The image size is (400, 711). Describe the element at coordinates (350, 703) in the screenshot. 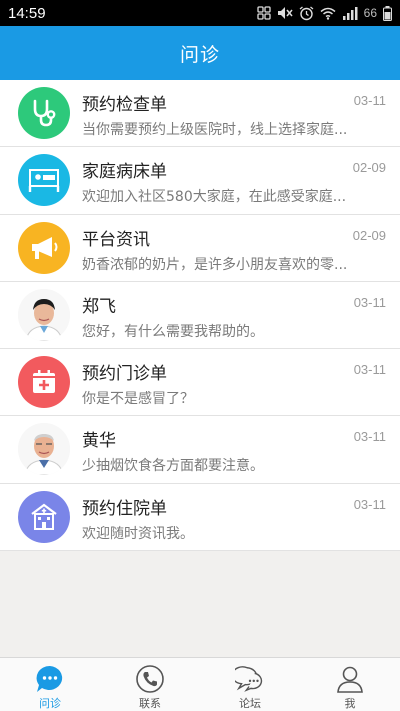

I see `nav-label: 我` at that location.